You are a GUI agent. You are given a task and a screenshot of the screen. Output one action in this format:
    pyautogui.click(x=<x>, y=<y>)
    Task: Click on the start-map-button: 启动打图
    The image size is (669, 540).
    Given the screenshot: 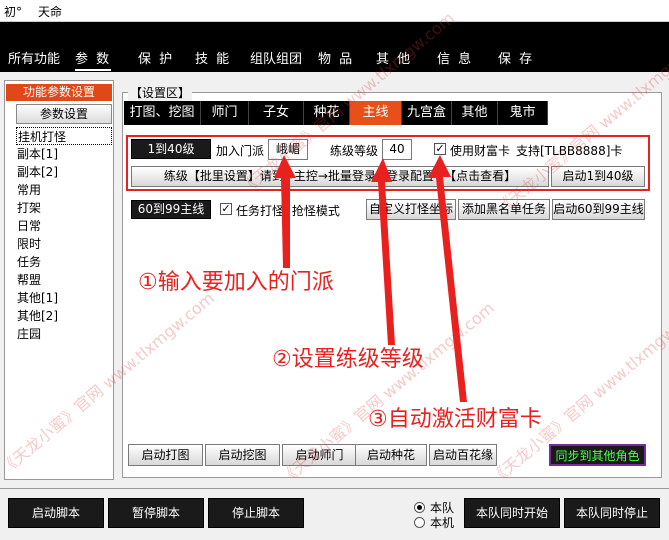 What is the action you would take?
    pyautogui.click(x=165, y=455)
    